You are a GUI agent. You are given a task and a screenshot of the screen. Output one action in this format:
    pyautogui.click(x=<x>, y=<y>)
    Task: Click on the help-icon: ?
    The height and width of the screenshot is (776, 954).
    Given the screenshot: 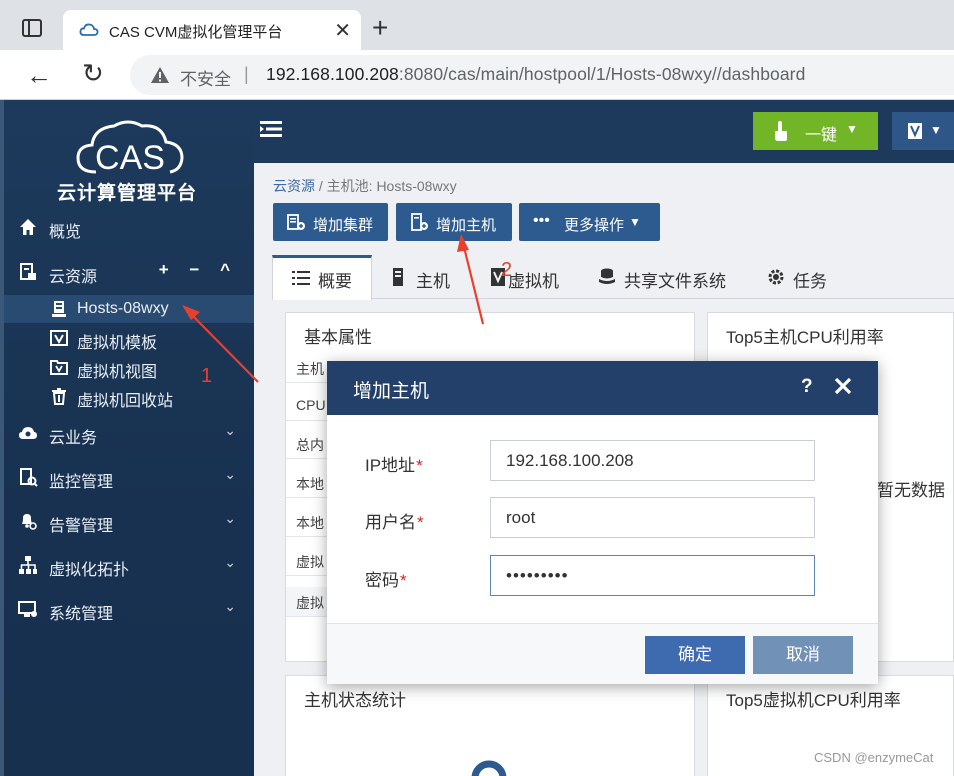 What is the action you would take?
    pyautogui.click(x=807, y=387)
    